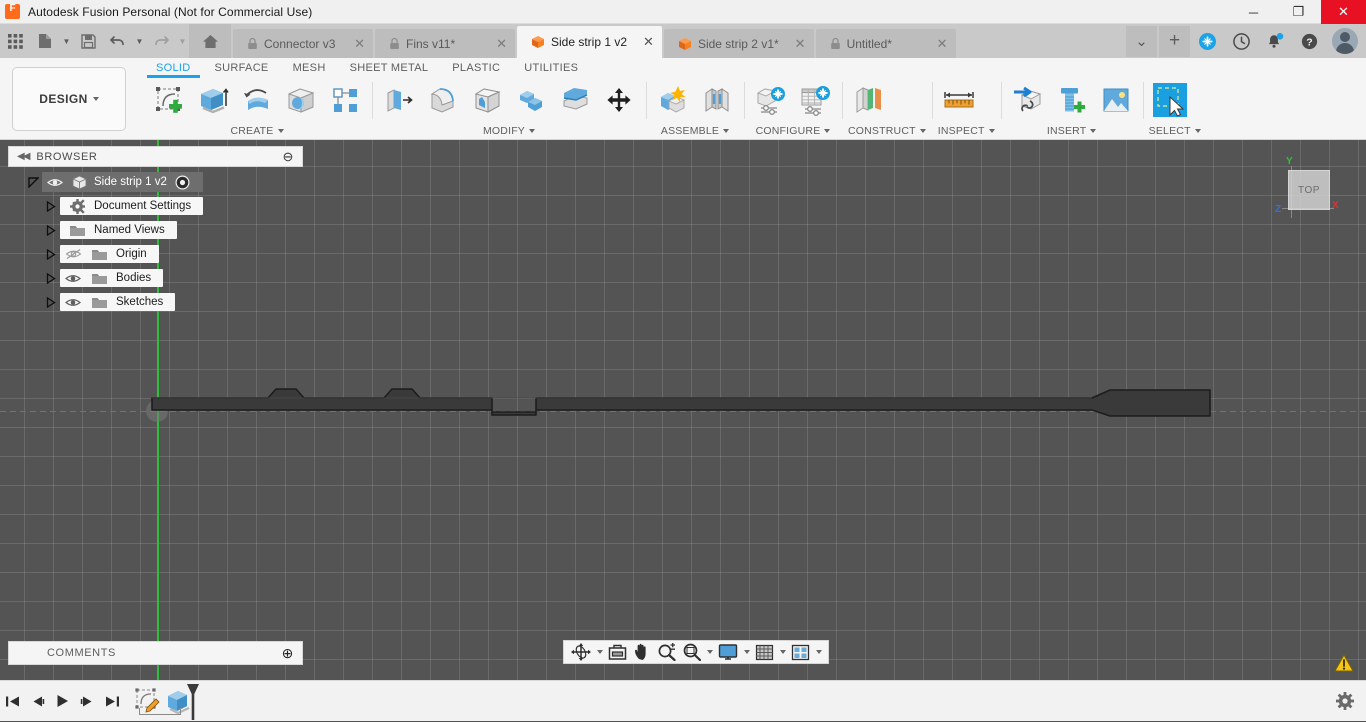  What do you see at coordinates (399, 100) in the screenshot?
I see `press-pull-icon` at bounding box center [399, 100].